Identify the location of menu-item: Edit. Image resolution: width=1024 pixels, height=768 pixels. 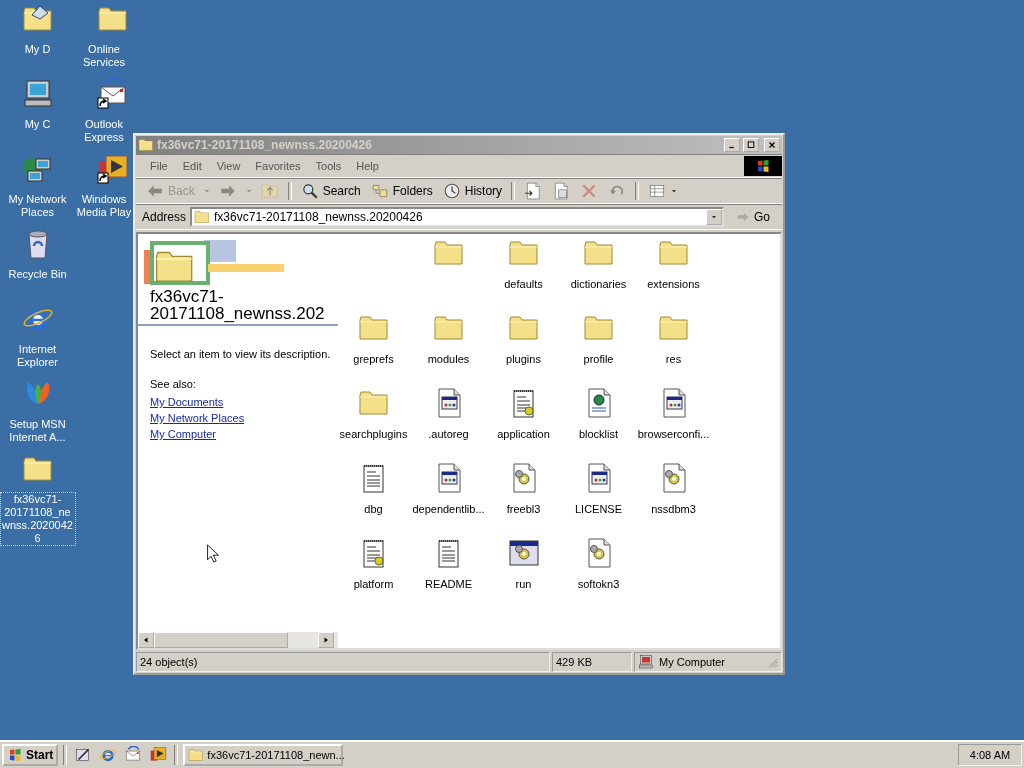
(192, 166).